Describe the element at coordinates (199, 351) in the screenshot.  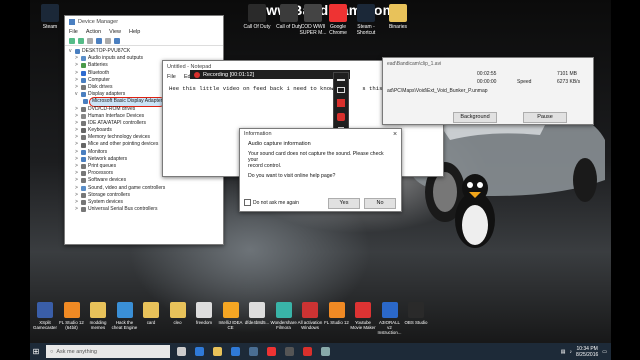
I see `edge-icon` at that location.